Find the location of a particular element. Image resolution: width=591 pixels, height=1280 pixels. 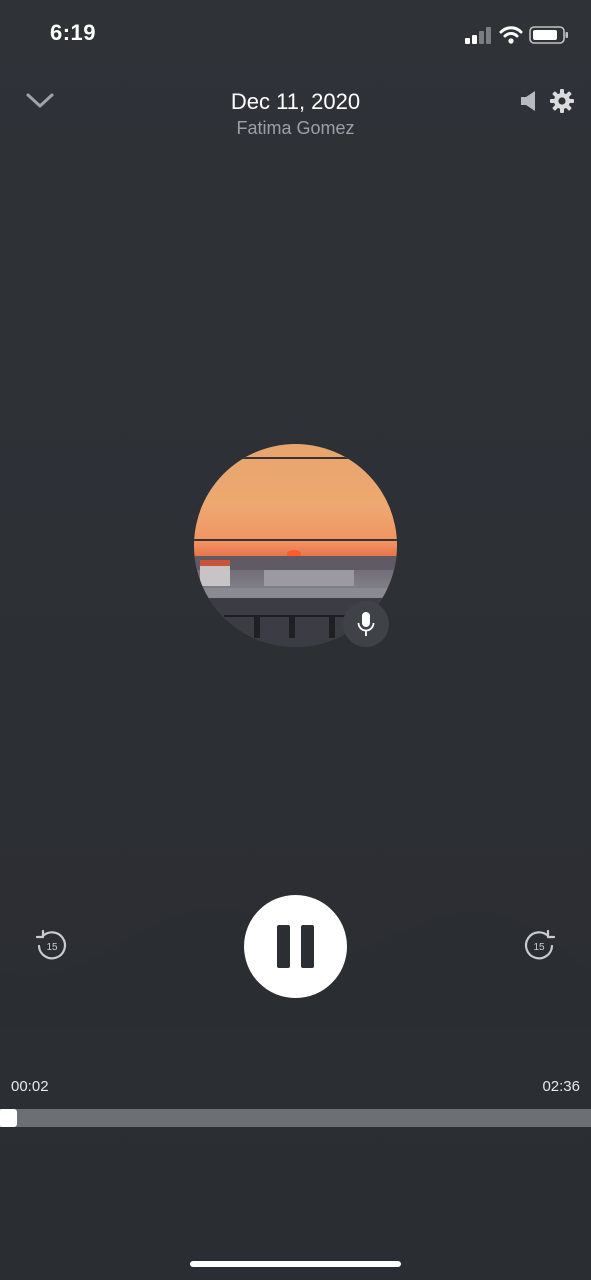

rewind-15-button: 15 is located at coordinates (52, 946).